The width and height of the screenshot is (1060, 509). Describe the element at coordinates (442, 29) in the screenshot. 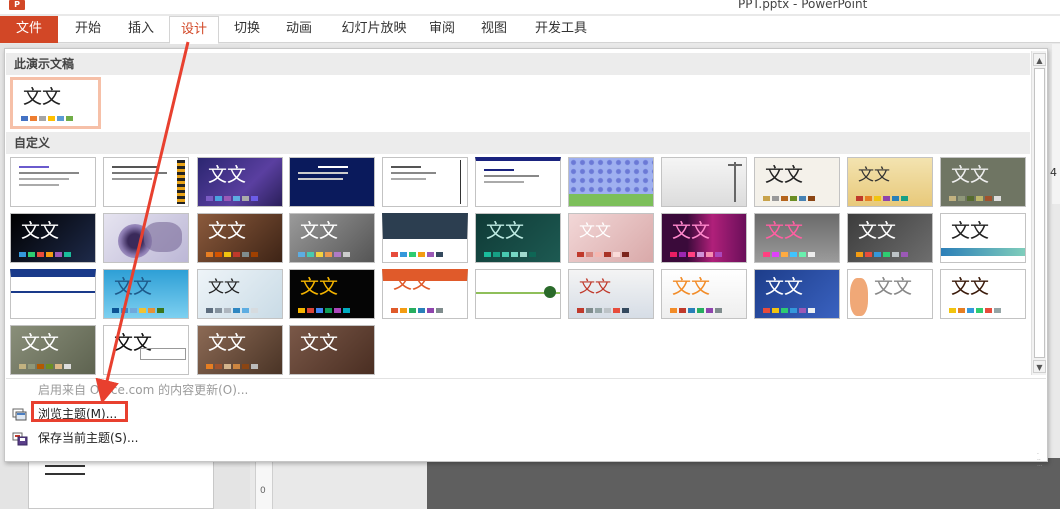

I see `tab-review: 审阅` at that location.